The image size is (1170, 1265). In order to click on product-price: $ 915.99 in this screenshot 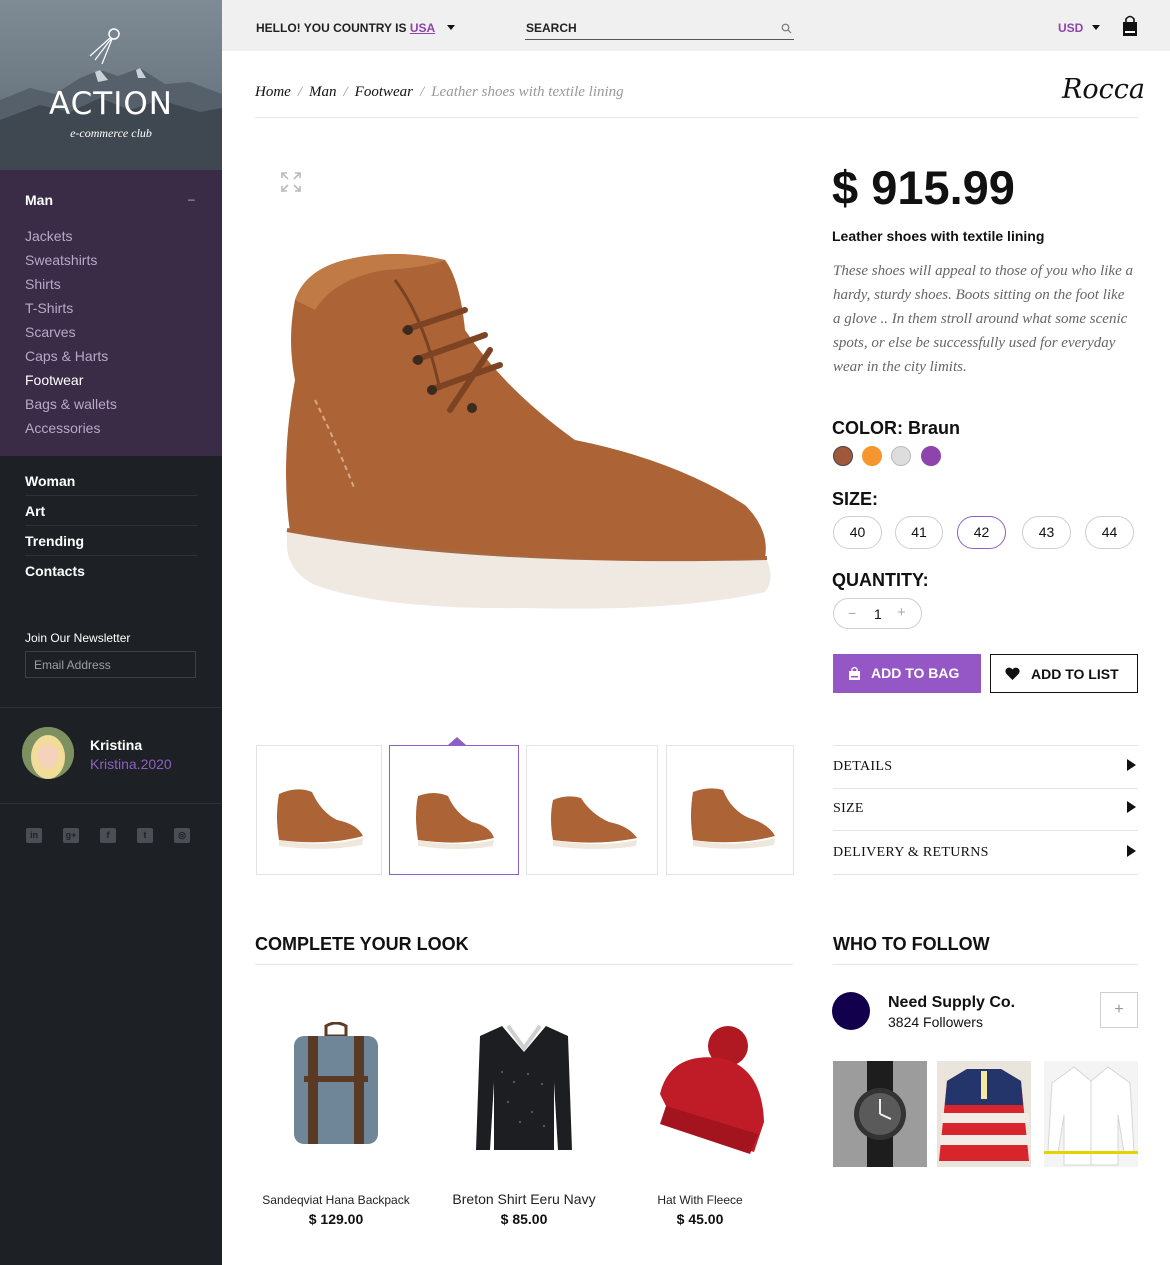, I will do `click(923, 187)`.